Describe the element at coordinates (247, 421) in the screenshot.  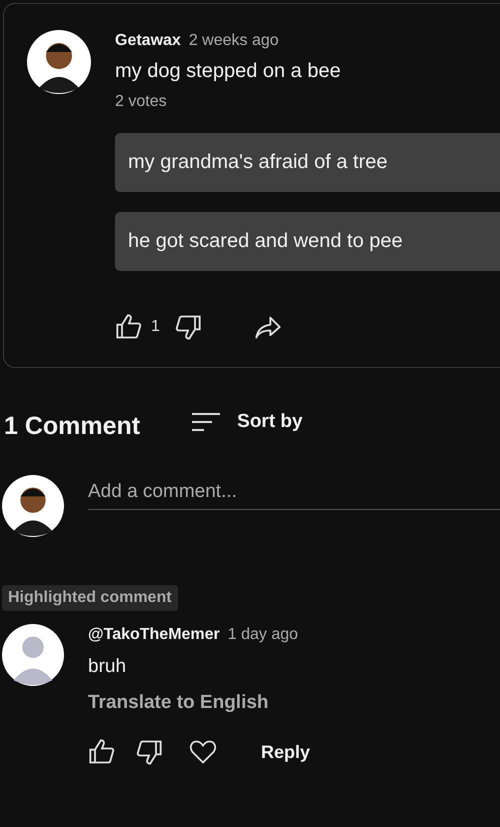
I see `sort-button: Sort by` at that location.